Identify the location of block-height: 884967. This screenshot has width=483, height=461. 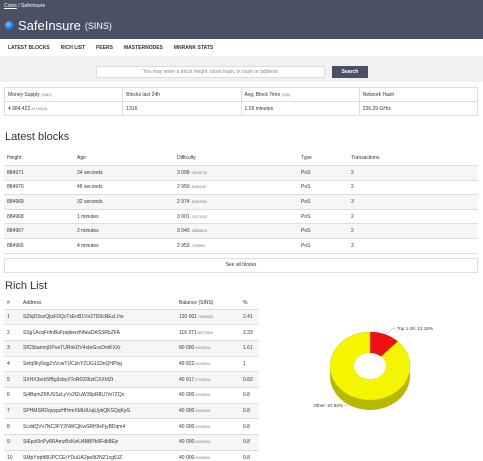
(39, 231).